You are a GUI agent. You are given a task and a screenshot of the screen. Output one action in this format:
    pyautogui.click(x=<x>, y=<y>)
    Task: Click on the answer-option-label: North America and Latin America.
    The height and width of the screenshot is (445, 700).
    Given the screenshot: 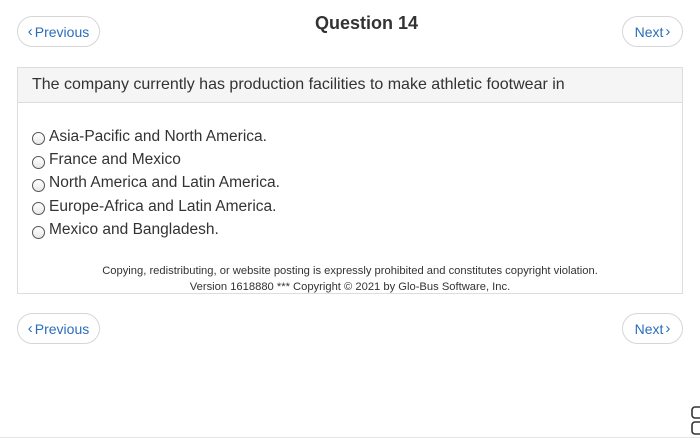 What is the action you would take?
    pyautogui.click(x=164, y=183)
    